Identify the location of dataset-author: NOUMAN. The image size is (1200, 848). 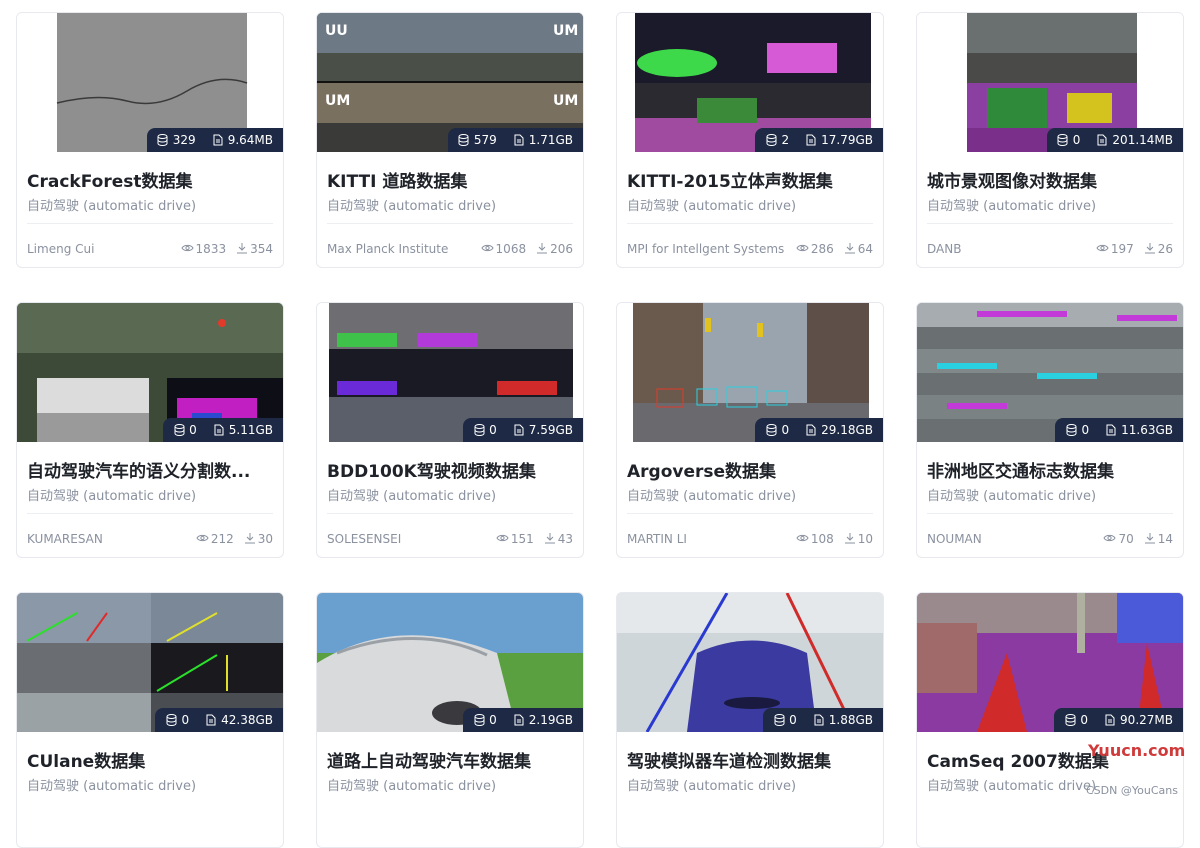
(1010, 539).